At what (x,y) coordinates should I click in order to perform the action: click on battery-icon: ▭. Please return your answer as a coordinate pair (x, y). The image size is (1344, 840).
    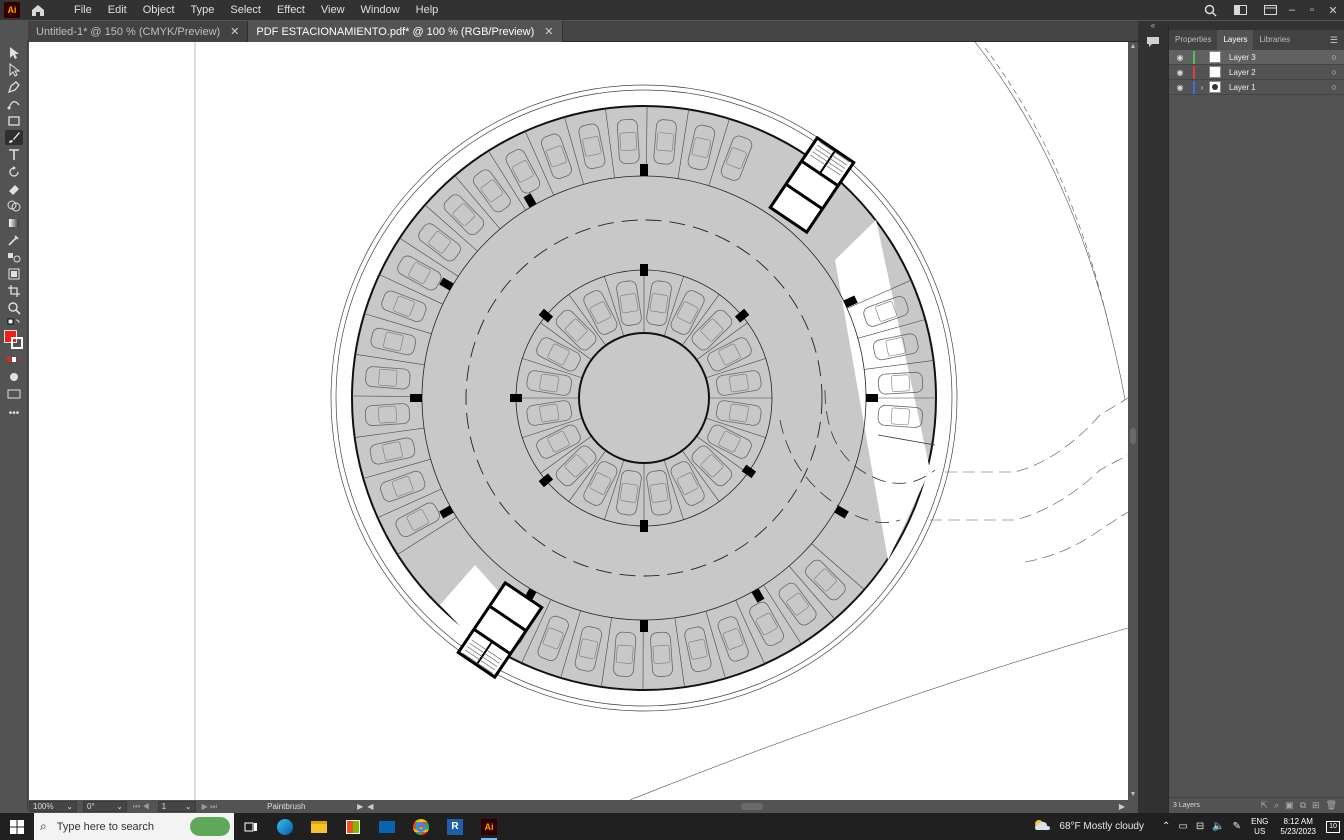
    Looking at the image, I should click on (1182, 826).